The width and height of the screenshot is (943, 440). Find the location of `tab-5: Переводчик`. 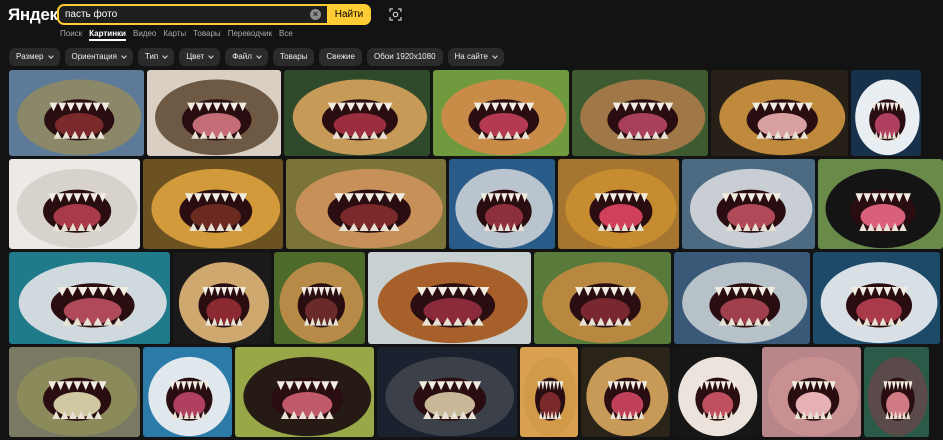

tab-5: Переводчик is located at coordinates (250, 35).